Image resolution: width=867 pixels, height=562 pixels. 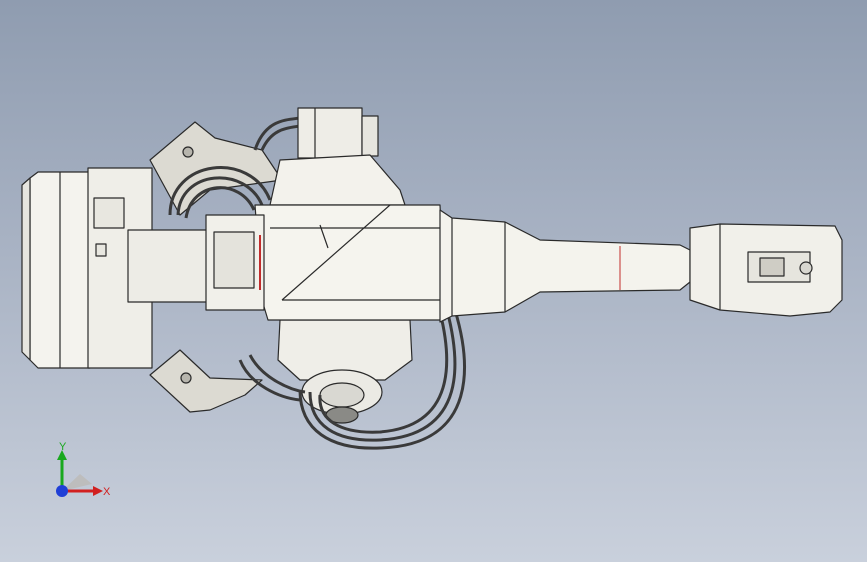 I want to click on turret-lower, so click(x=345, y=371).